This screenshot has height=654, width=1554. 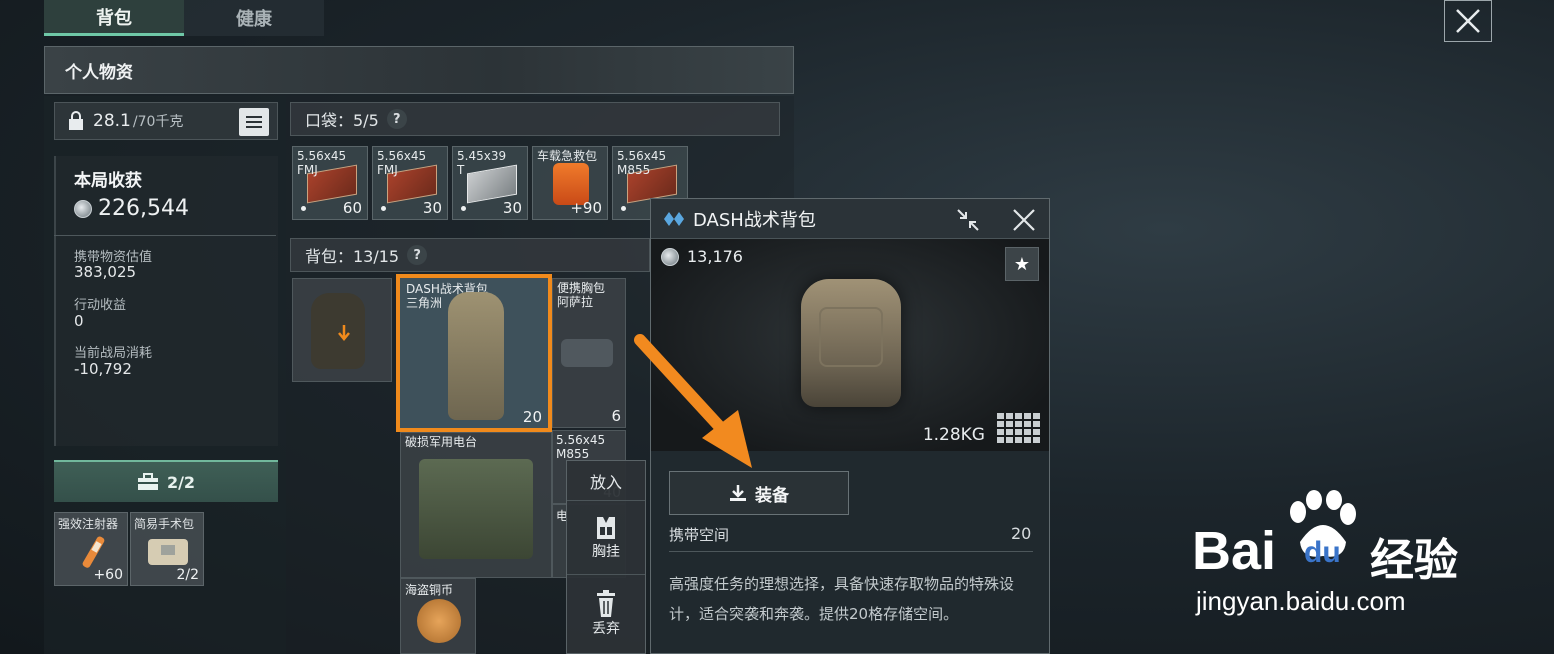 I want to click on pockets-header-label: 口袋：5/5, so click(x=342, y=120).